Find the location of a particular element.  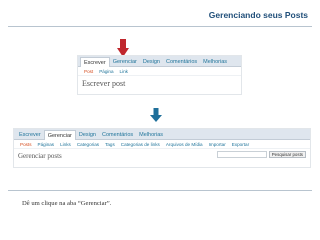

subnav-importar: Importar is located at coordinates (217, 144).